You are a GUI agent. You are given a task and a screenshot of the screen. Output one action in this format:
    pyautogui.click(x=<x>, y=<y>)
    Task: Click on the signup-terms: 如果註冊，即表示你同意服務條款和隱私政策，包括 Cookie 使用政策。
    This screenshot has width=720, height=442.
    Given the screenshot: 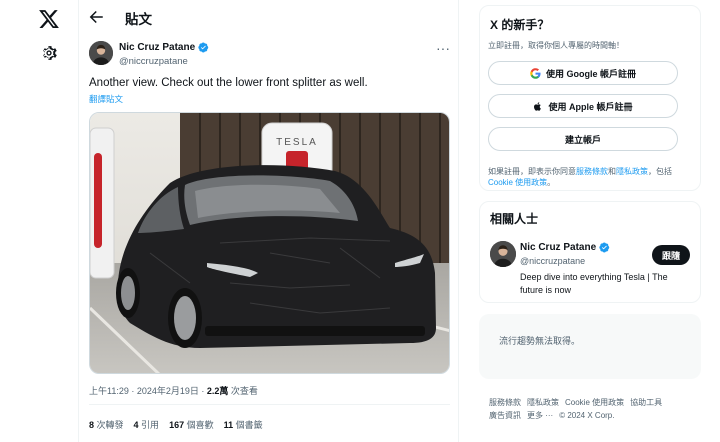 What is the action you would take?
    pyautogui.click(x=590, y=177)
    